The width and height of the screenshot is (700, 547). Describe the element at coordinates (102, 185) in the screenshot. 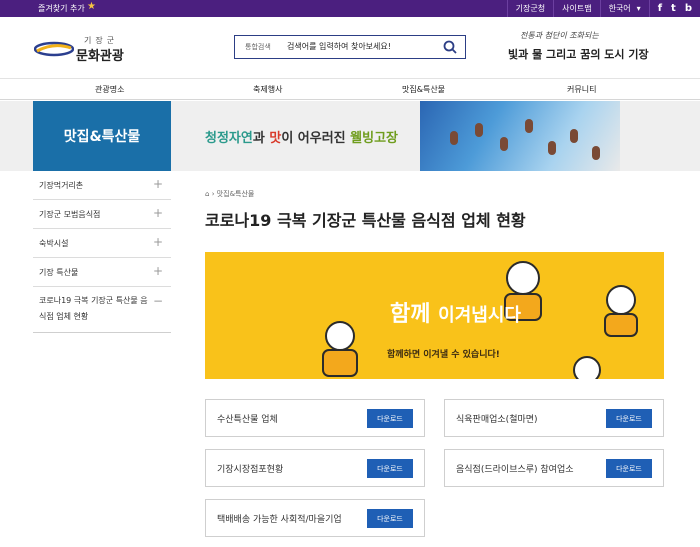

I see `sidebar-item-food-village: 기장먹거리촌 +` at that location.